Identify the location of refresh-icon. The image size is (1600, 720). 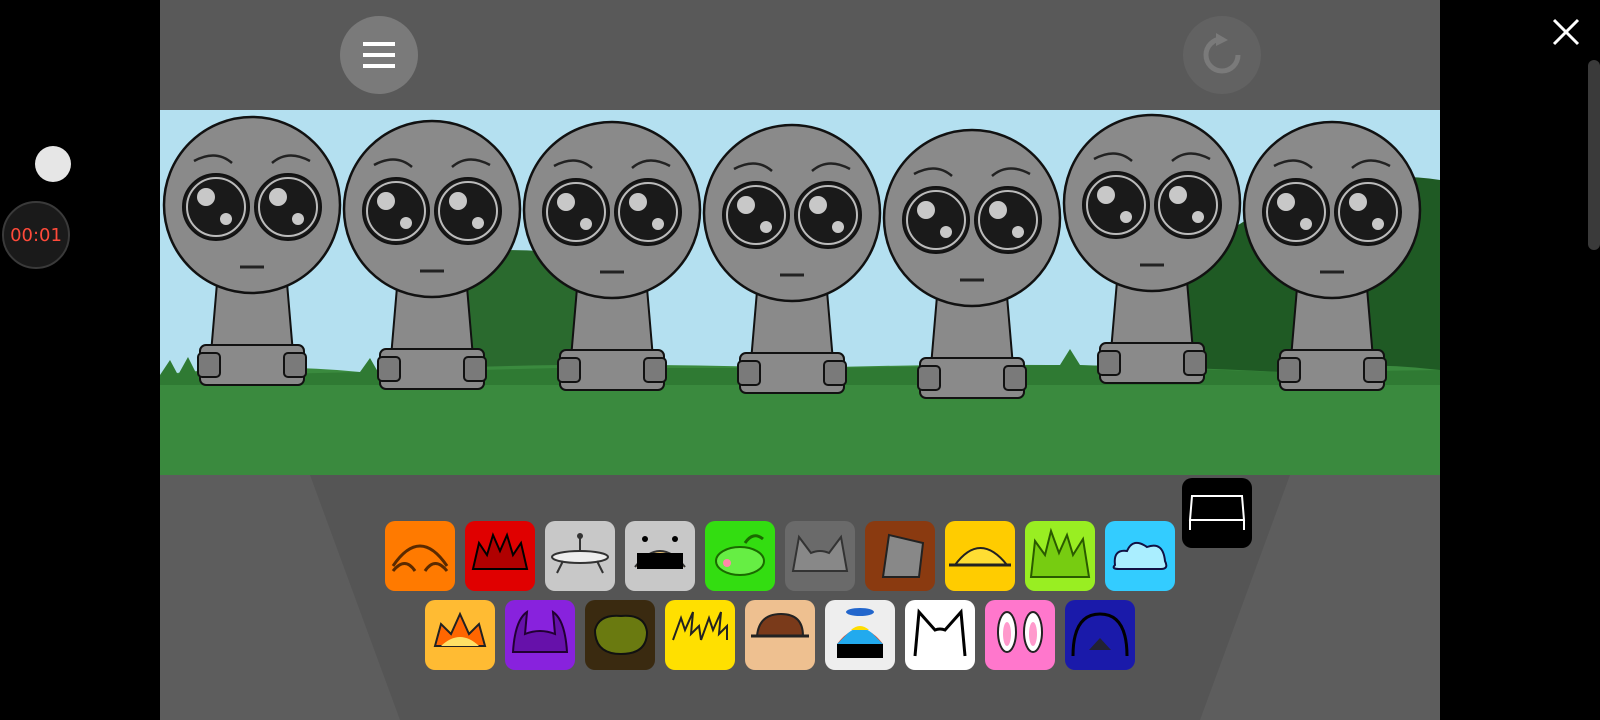
(1222, 53).